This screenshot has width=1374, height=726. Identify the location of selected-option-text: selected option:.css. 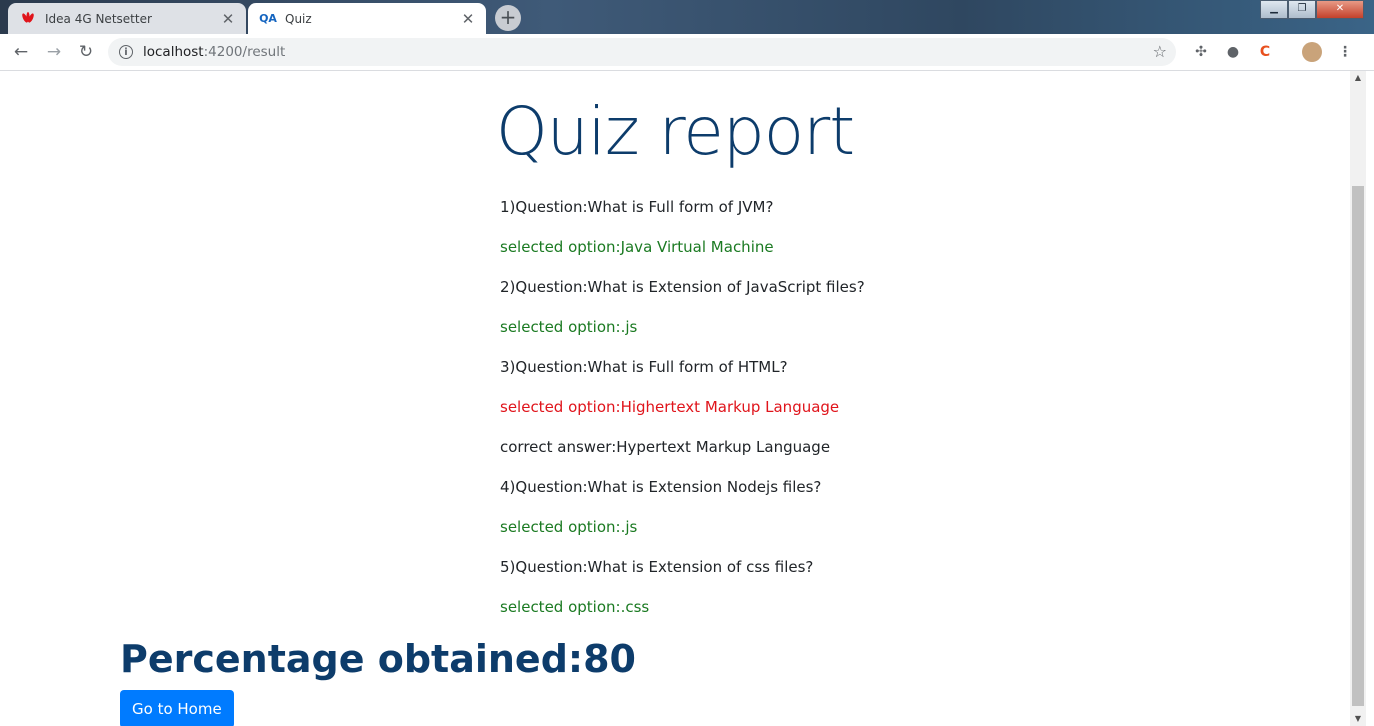
(575, 607).